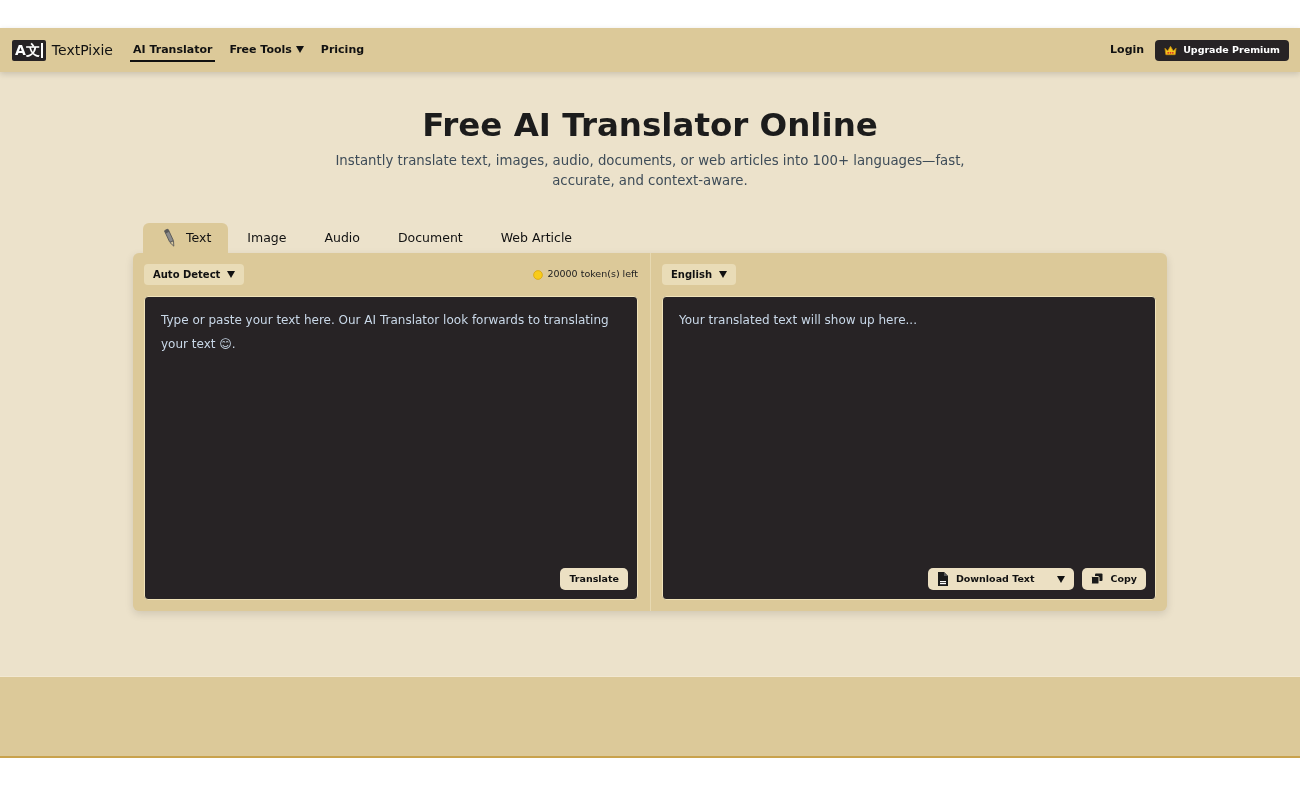 Image resolution: width=1300 pixels, height=788 pixels. Describe the element at coordinates (342, 238) in the screenshot. I see `tab: Audio` at that location.